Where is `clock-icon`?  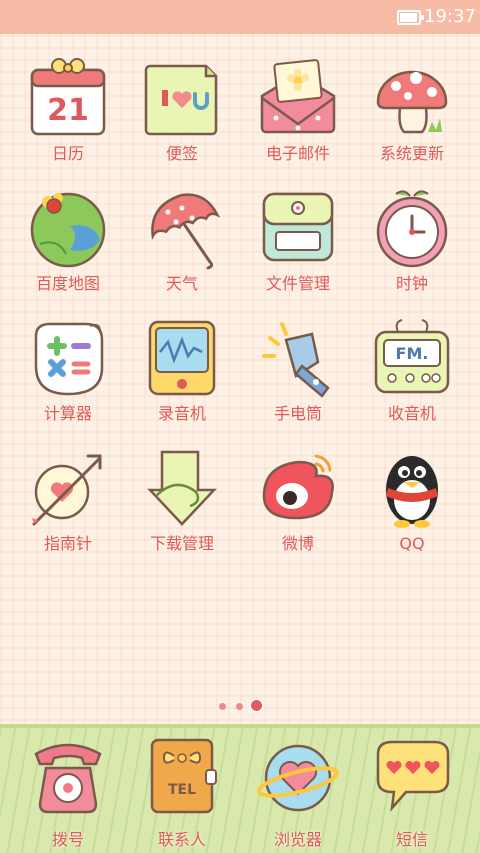
clock-icon is located at coordinates (412, 229).